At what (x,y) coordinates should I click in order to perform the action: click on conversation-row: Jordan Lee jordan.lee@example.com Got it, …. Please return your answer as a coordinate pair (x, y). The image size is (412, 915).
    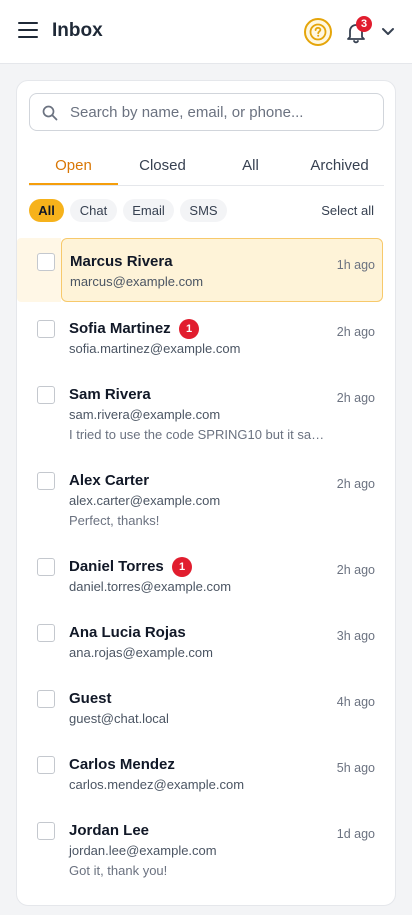
    Looking at the image, I should click on (206, 847).